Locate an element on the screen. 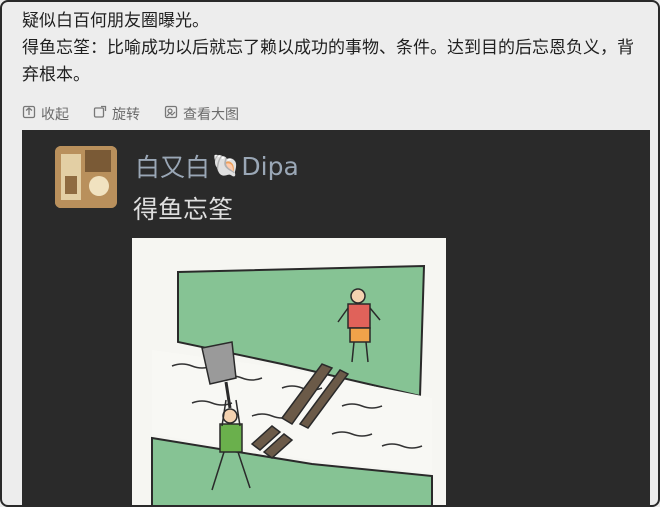  collapse-label: 收起 is located at coordinates (55, 115).